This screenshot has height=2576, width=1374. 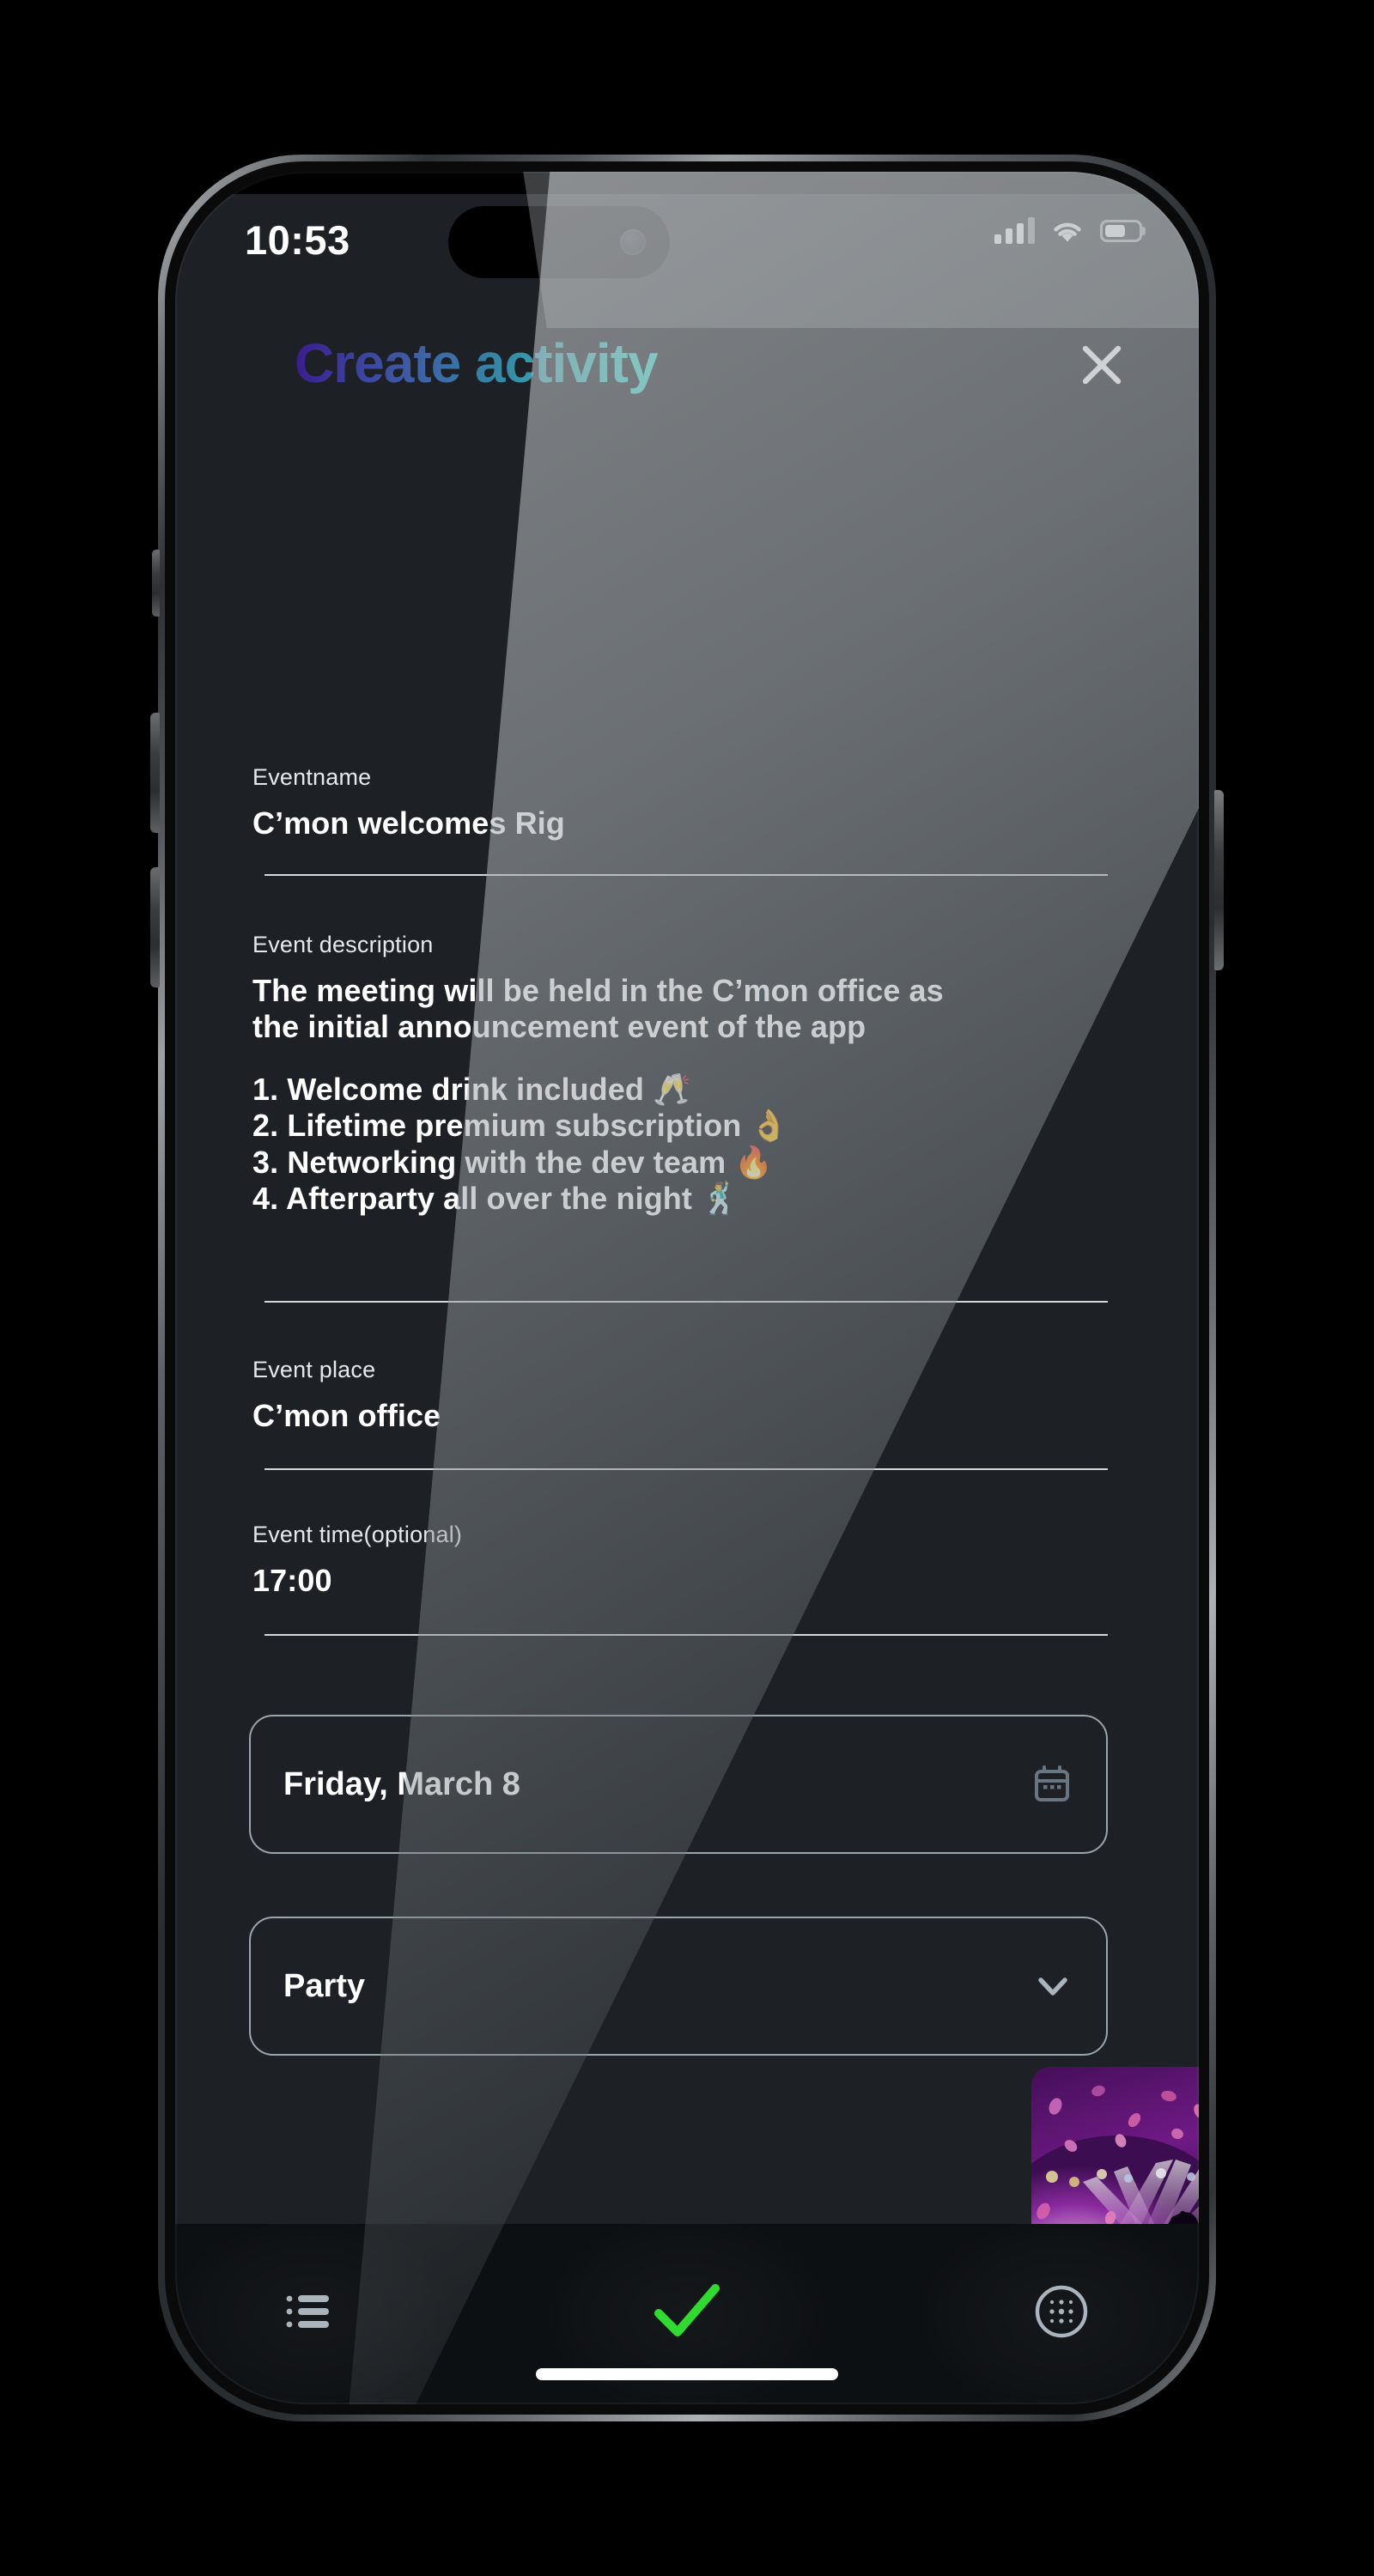 I want to click on divider-event-name, so click(x=686, y=875).